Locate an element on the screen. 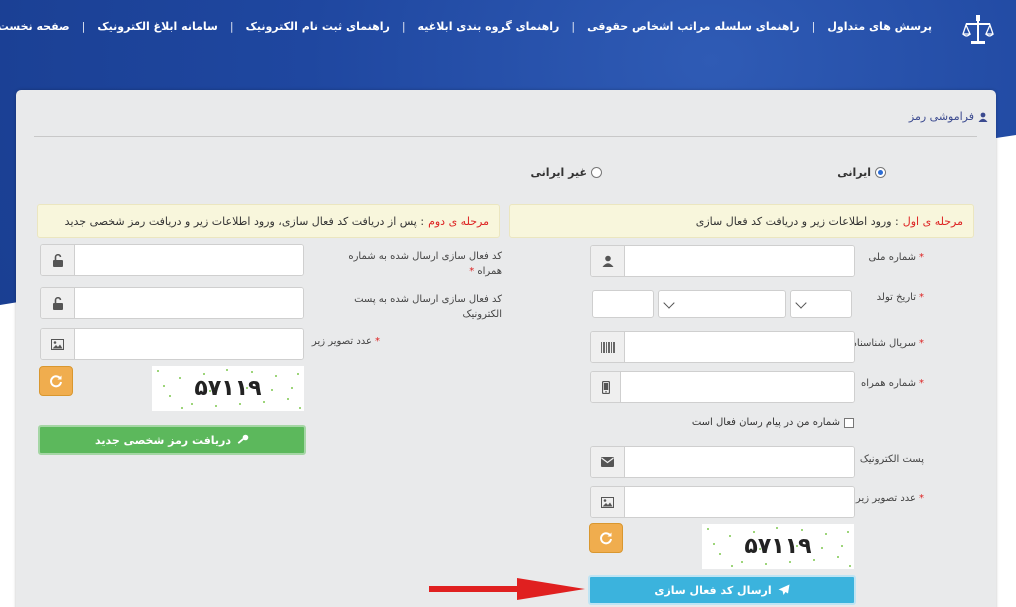 This screenshot has height=607, width=1016. stage2-title: مرحله ی دوم is located at coordinates (458, 221).